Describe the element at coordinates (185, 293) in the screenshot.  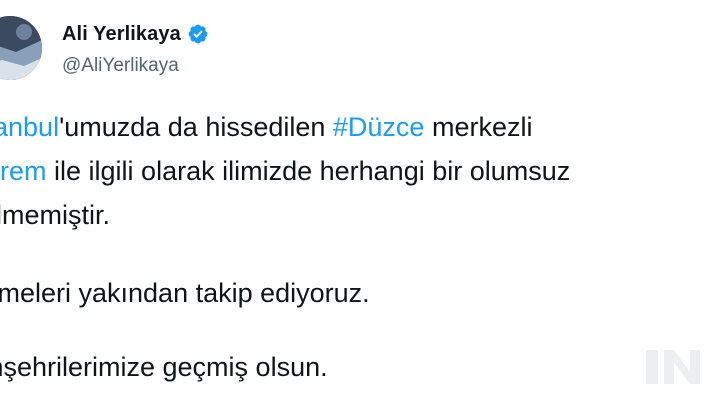
I see `tweet-line: işmeleri yakından takip ediyoruz.` at that location.